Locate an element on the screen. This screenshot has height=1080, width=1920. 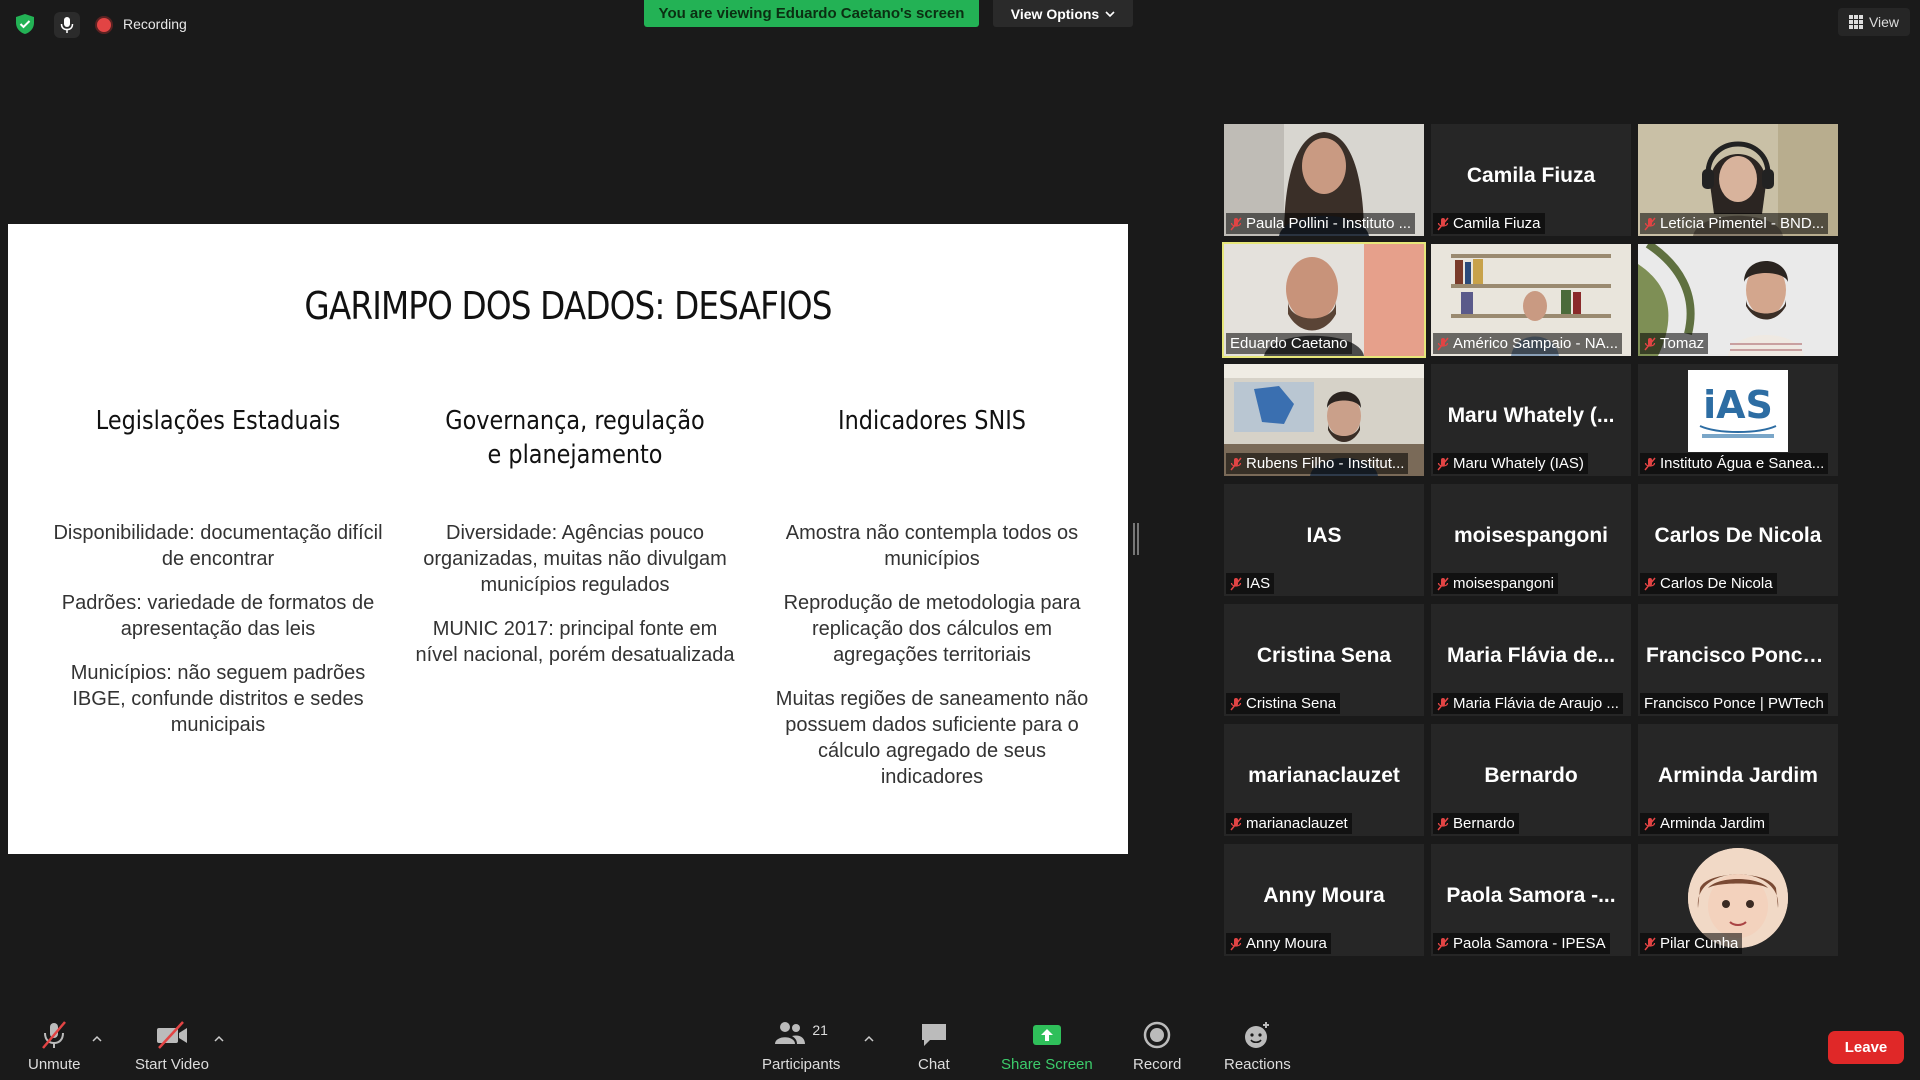
participant-tile: Camila Fiuza Camila Fiuza is located at coordinates (1531, 180).